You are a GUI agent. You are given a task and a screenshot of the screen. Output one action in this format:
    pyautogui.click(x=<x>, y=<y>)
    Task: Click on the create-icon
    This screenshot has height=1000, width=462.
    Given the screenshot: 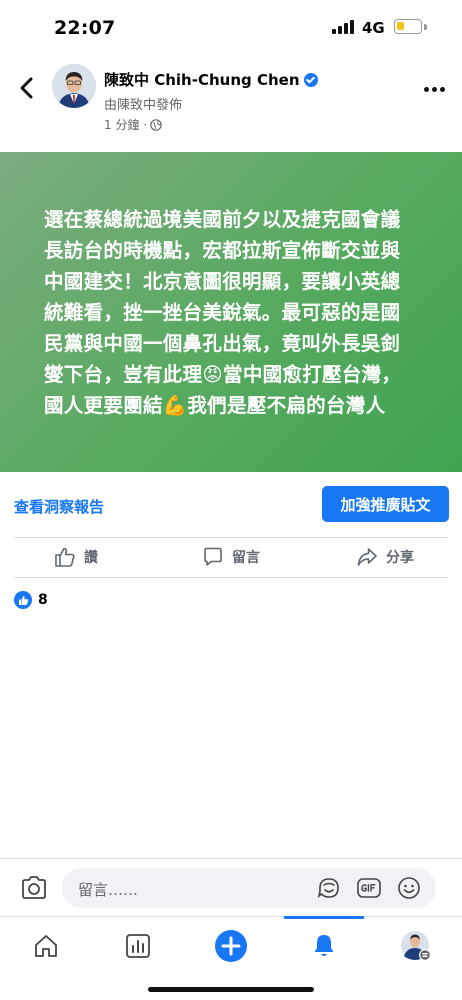 What is the action you would take?
    pyautogui.click(x=231, y=946)
    